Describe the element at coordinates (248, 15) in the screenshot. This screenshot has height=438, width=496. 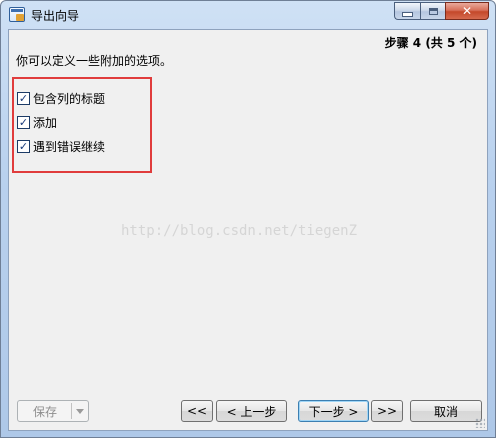
I see `title-bar: 导出向导 ✕` at that location.